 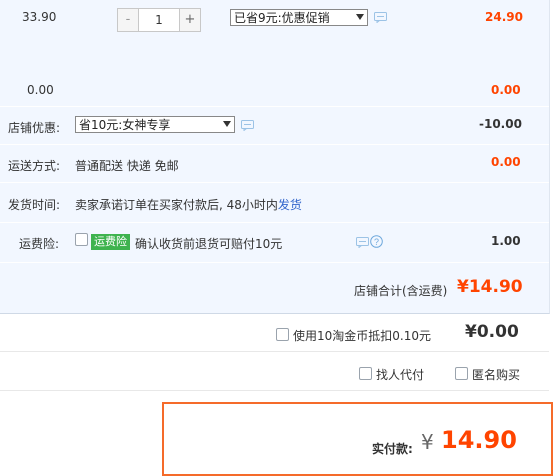 What do you see at coordinates (401, 291) in the screenshot?
I see `shop-total-label: 店铺合计(含运费)` at bounding box center [401, 291].